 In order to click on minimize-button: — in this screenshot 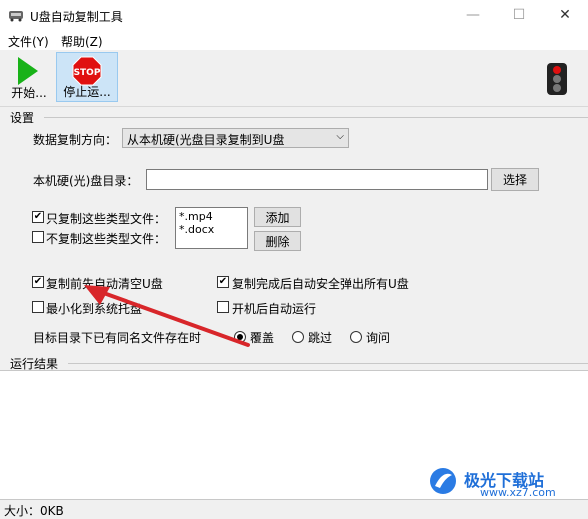, I will do `click(473, 15)`.